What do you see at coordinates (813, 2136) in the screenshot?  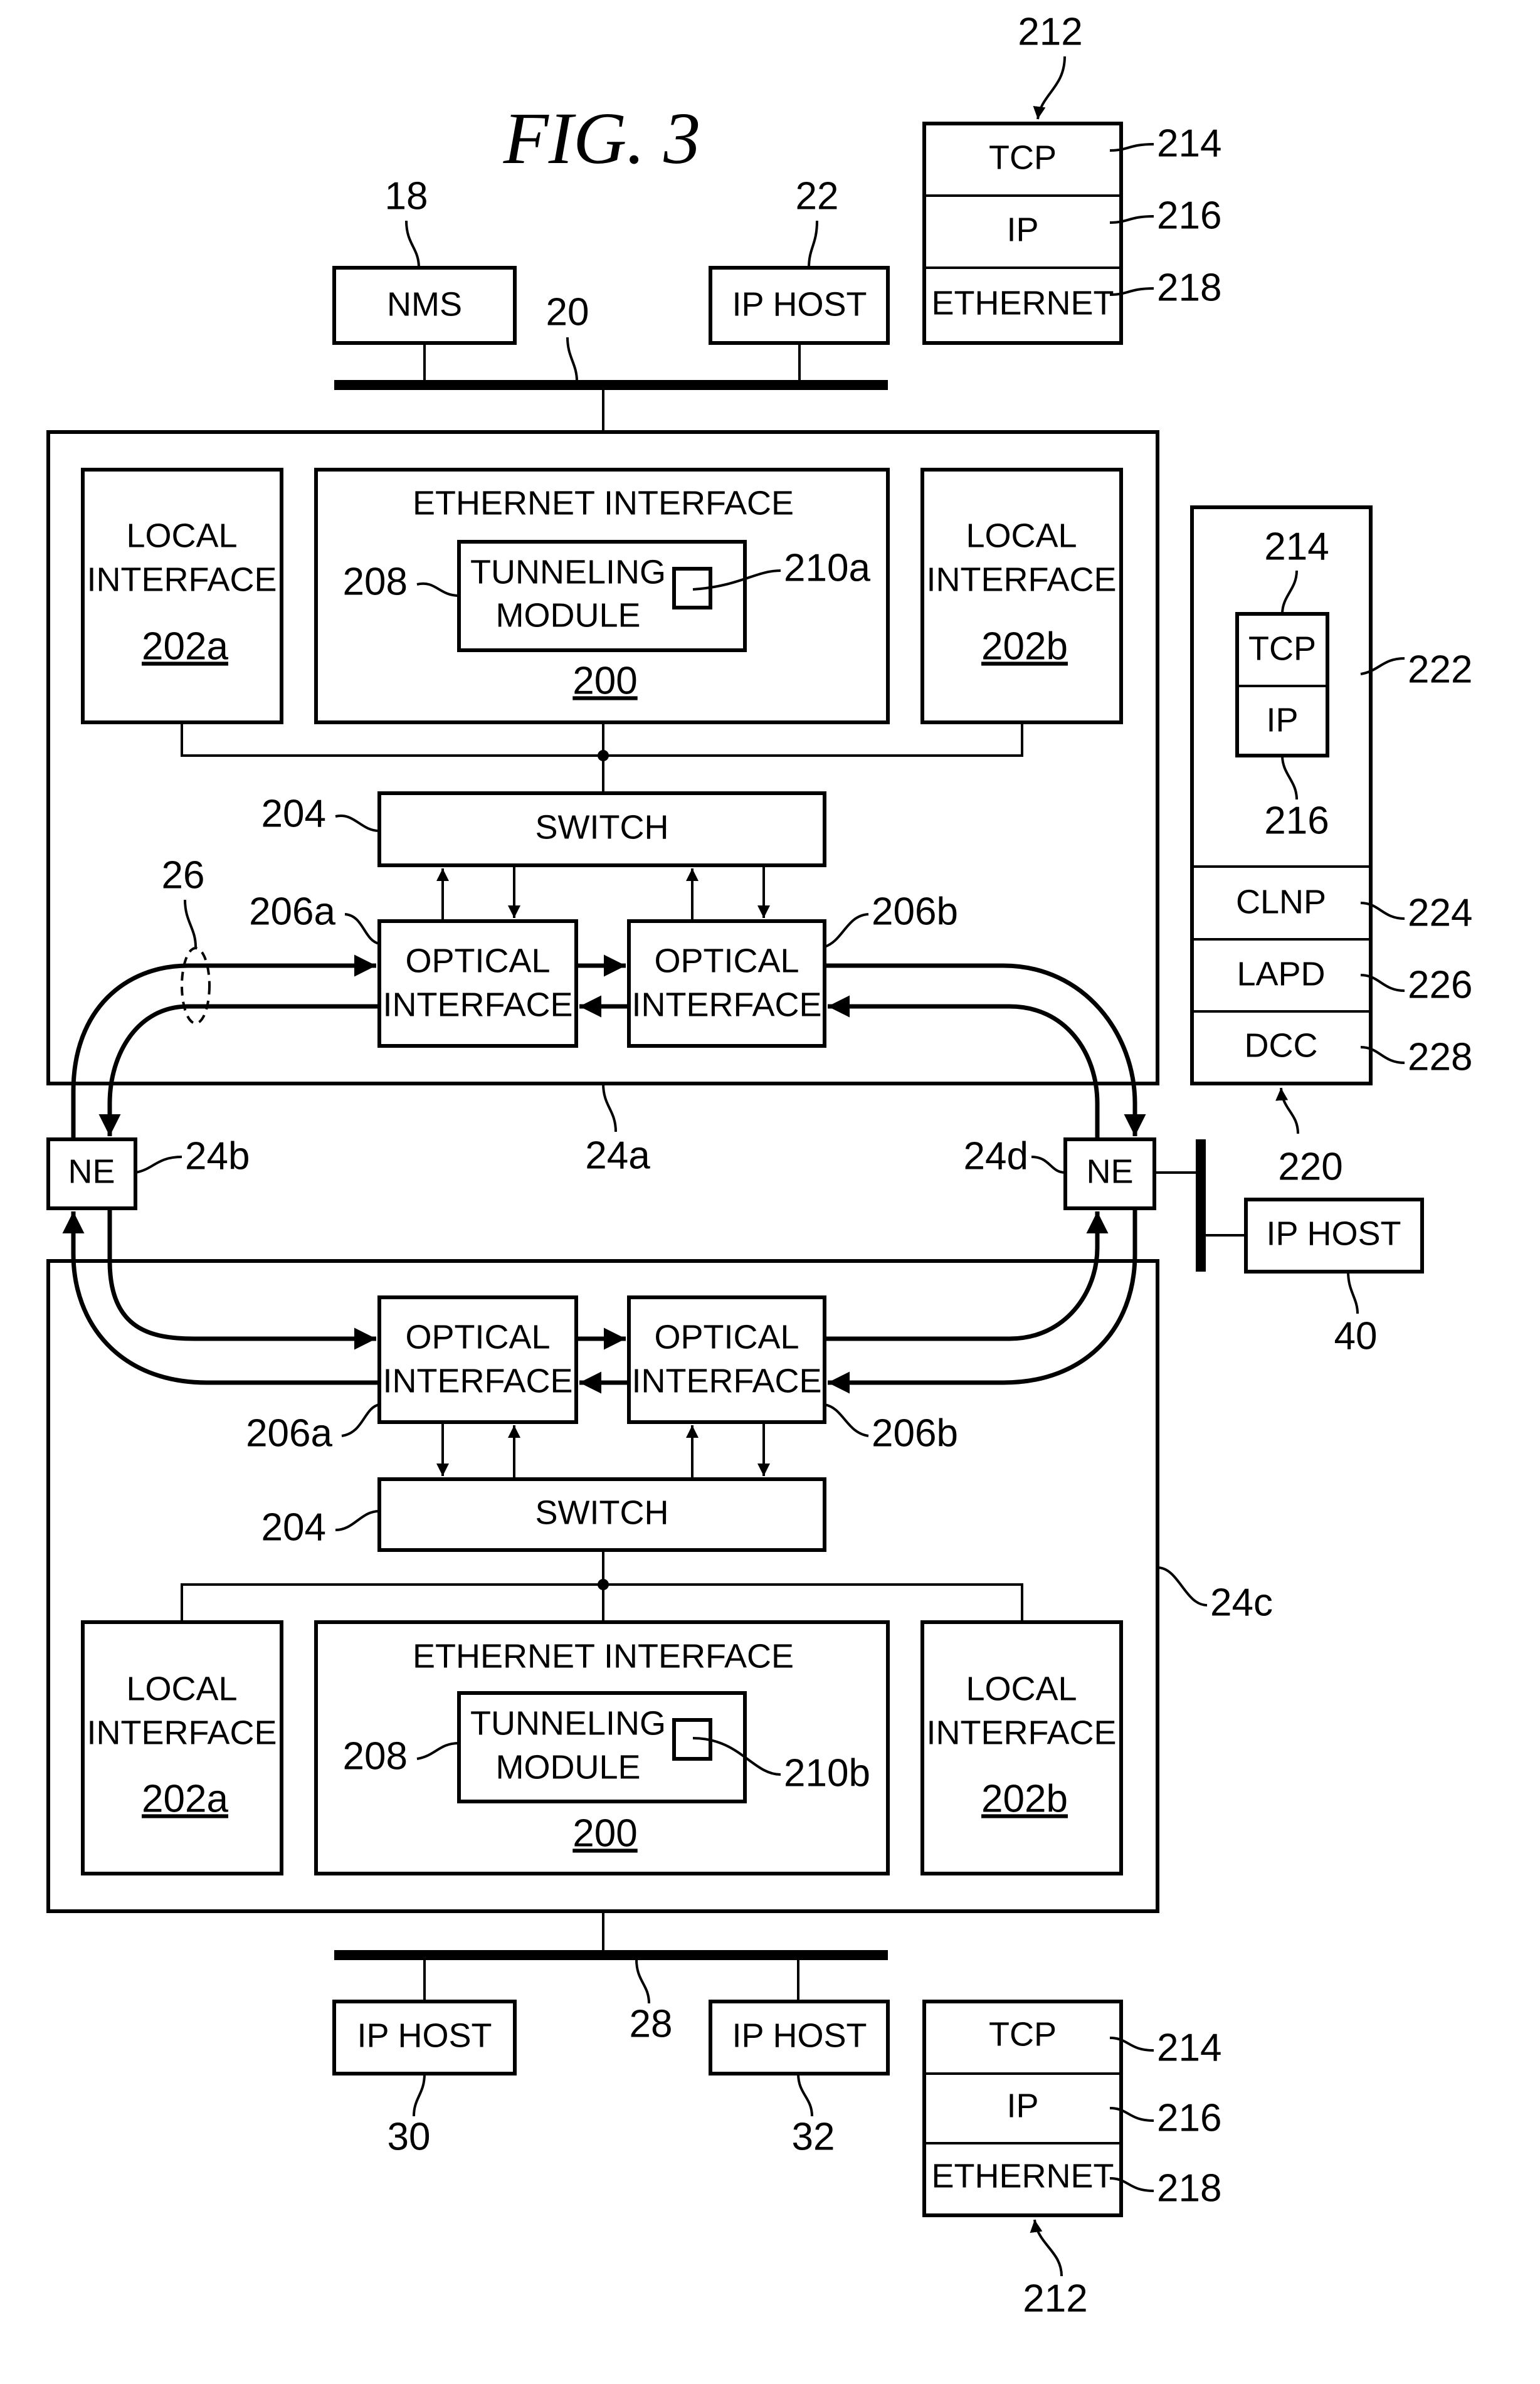 I see `ref-32: 32` at bounding box center [813, 2136].